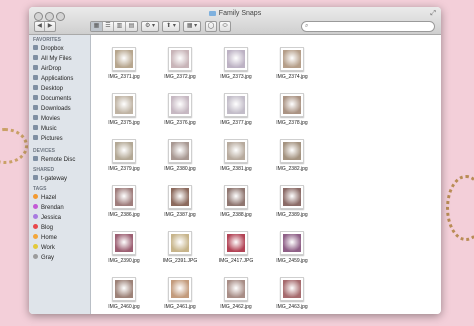 This screenshot has width=474, height=326. What do you see at coordinates (35, 77) in the screenshot?
I see `applications-icon` at bounding box center [35, 77].